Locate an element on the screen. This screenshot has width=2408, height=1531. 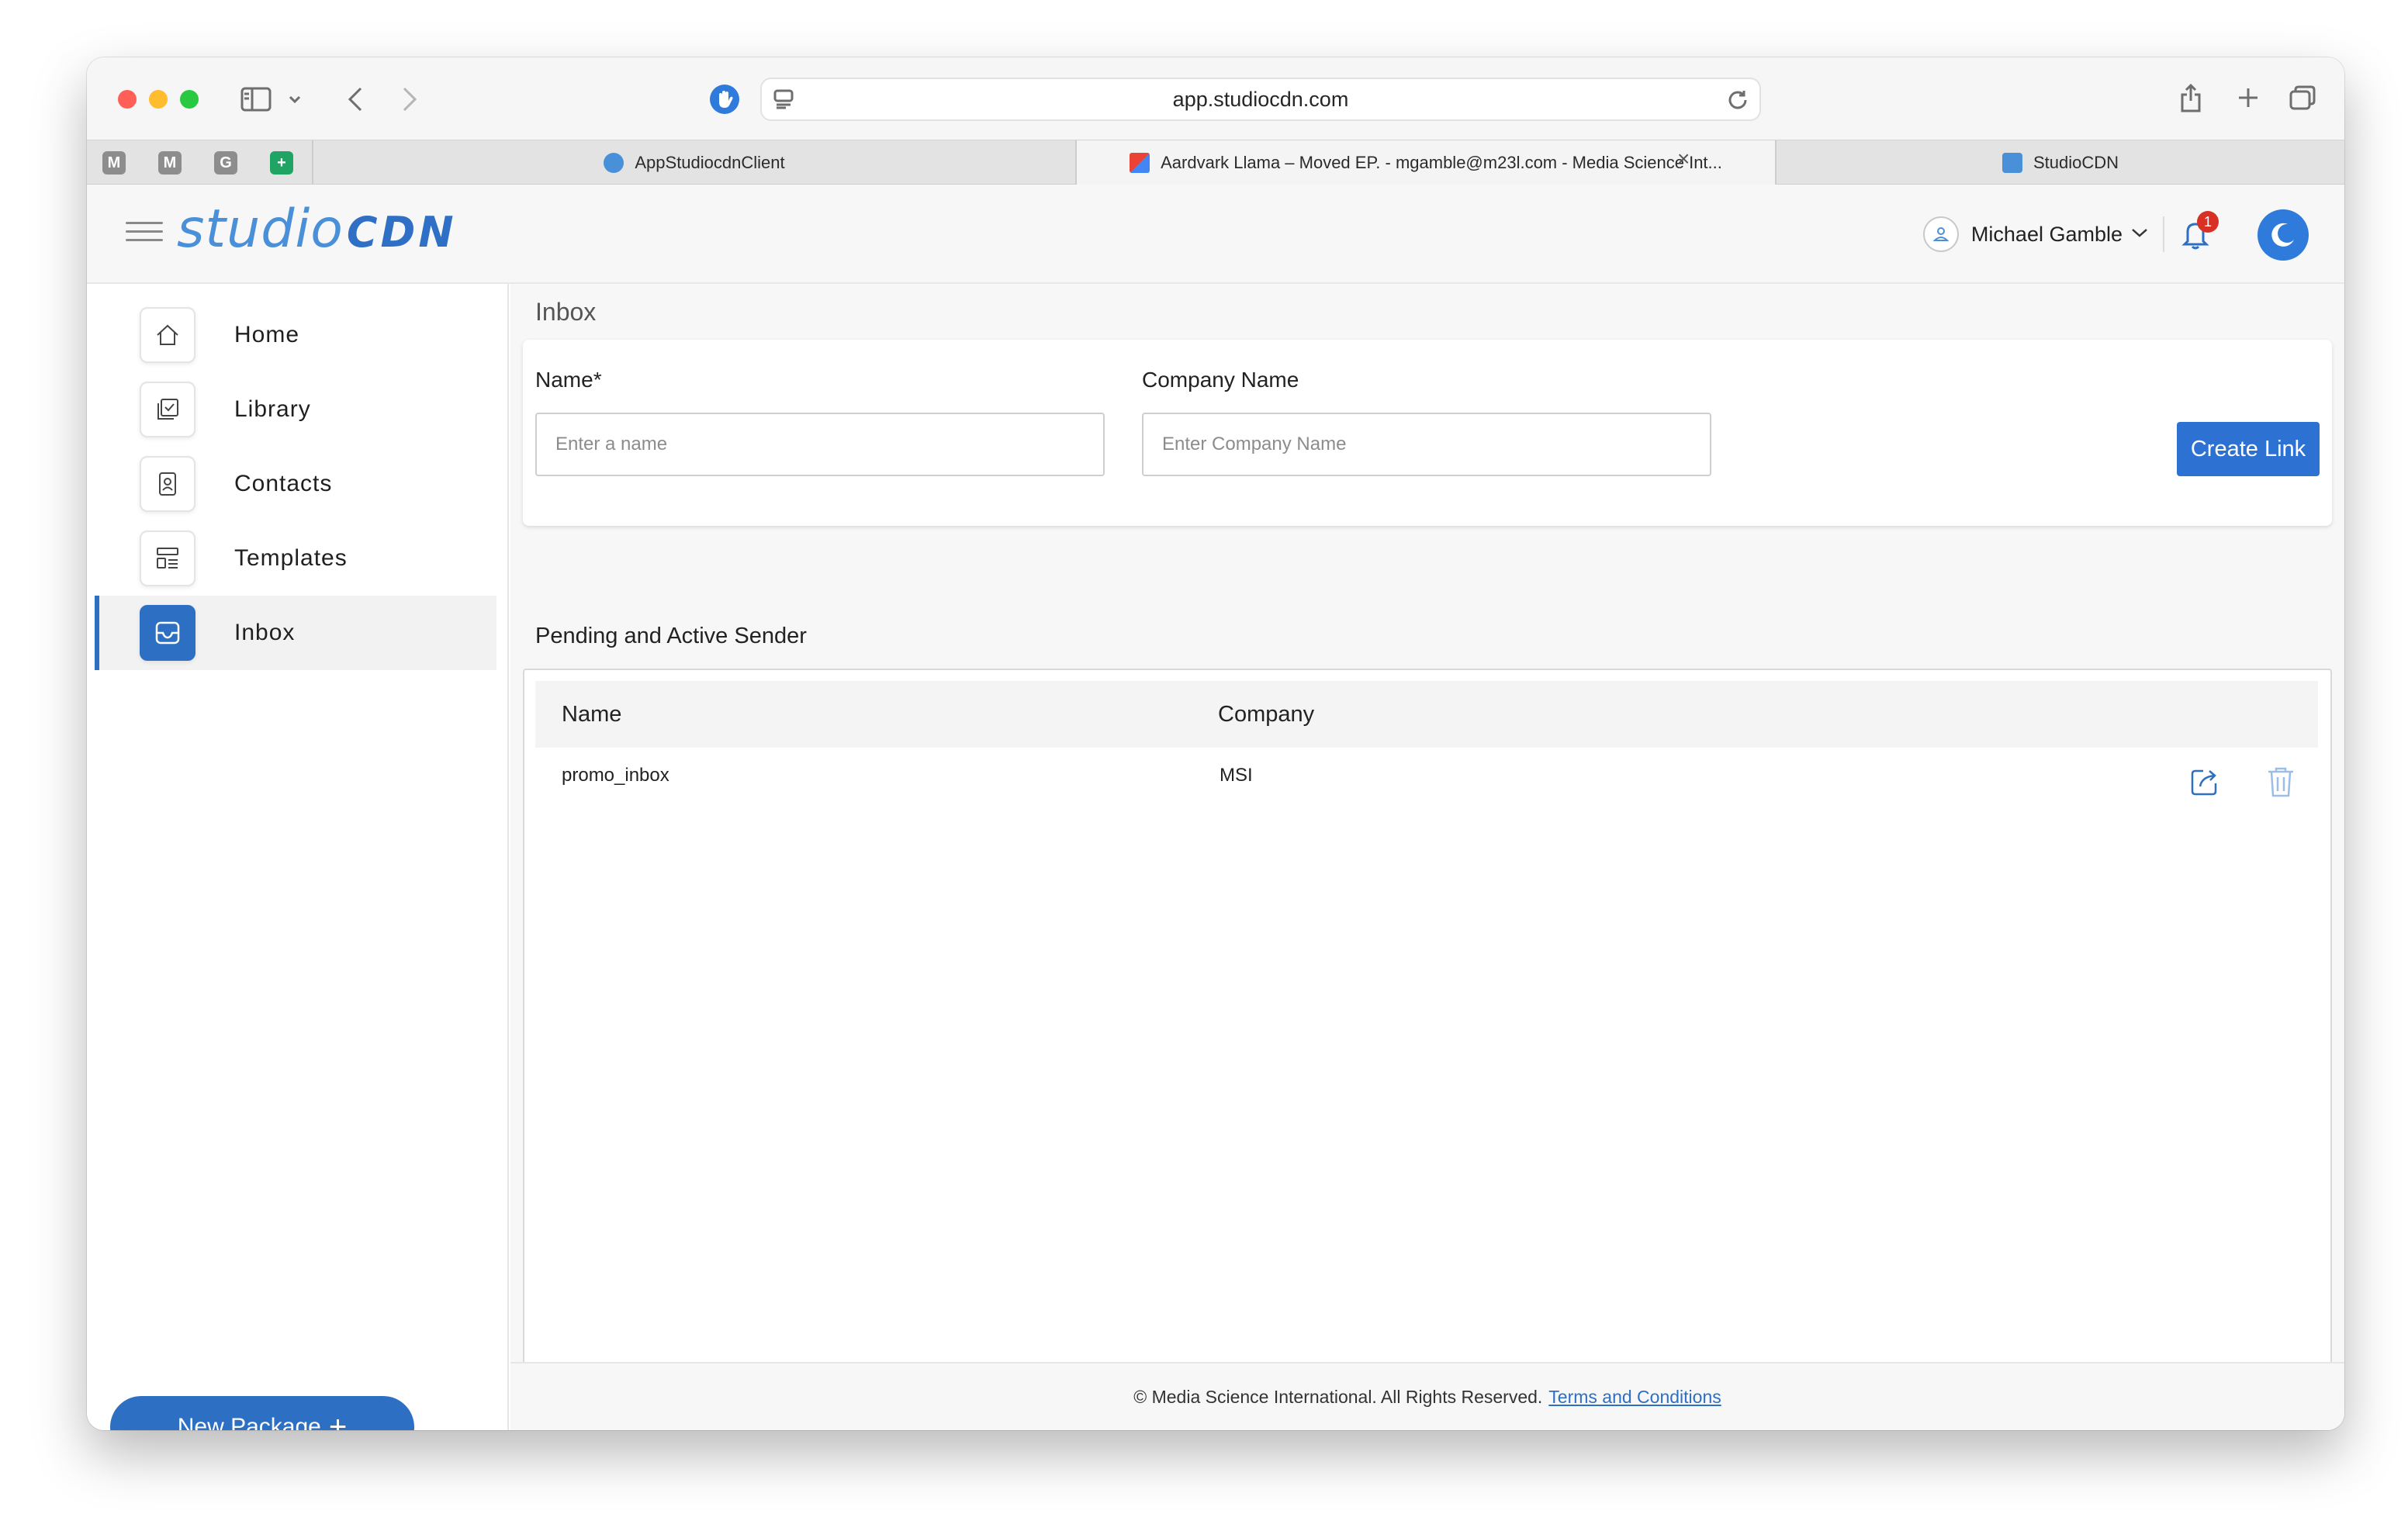
tab-overview-icon is located at coordinates (2302, 97).